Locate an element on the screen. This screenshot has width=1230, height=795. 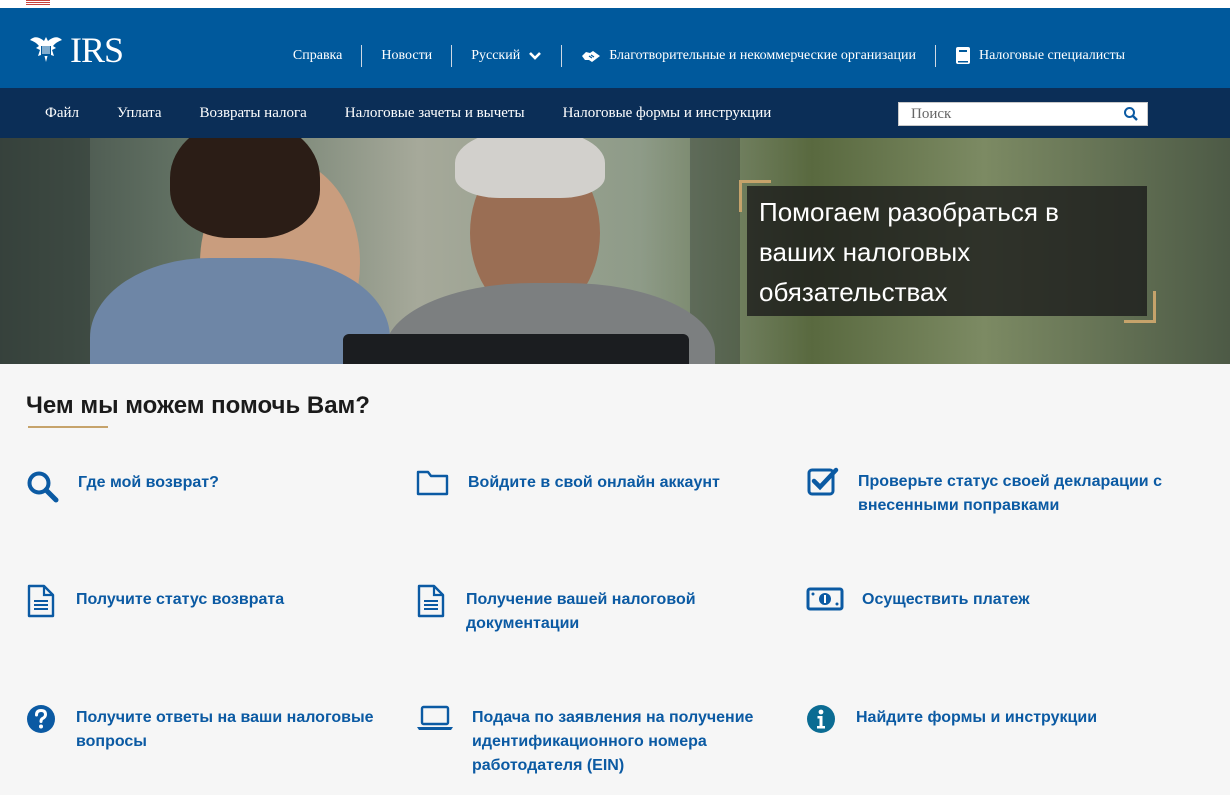
help-label: Справка is located at coordinates (317, 55).